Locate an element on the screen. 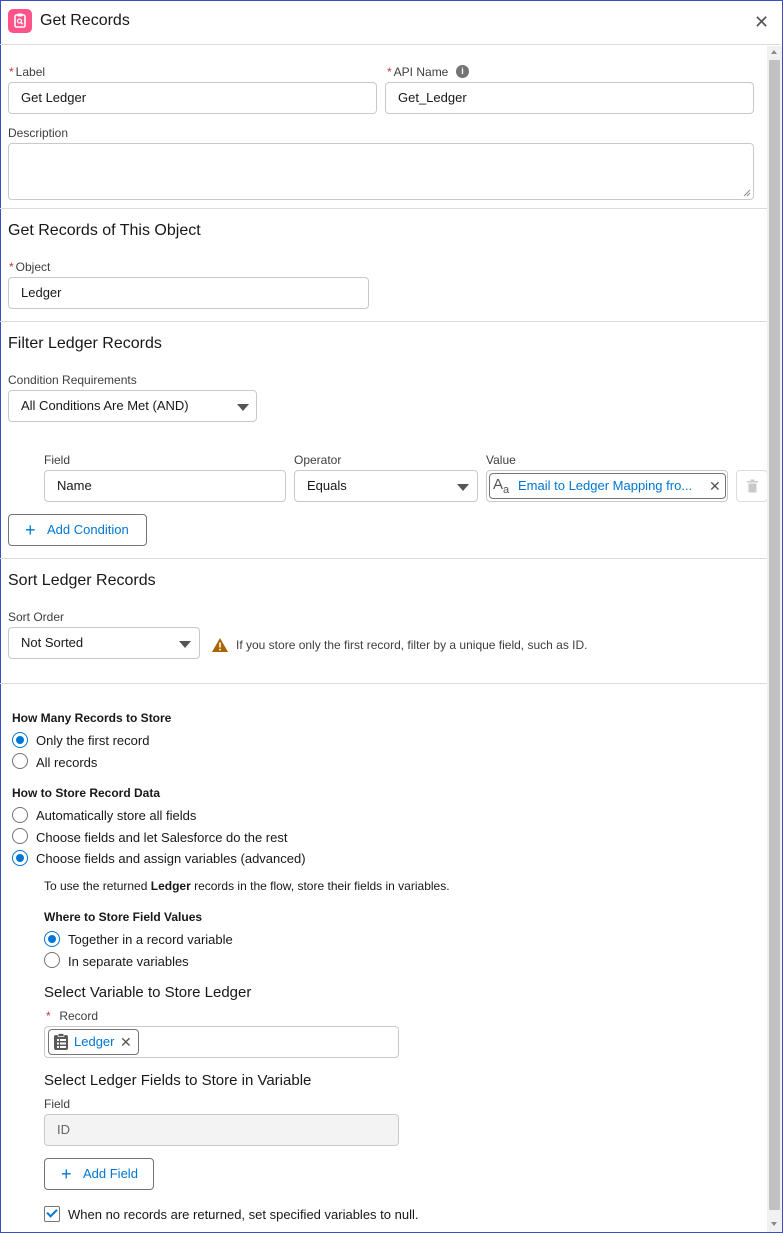  api-name-label: * API Name is located at coordinates (418, 72).